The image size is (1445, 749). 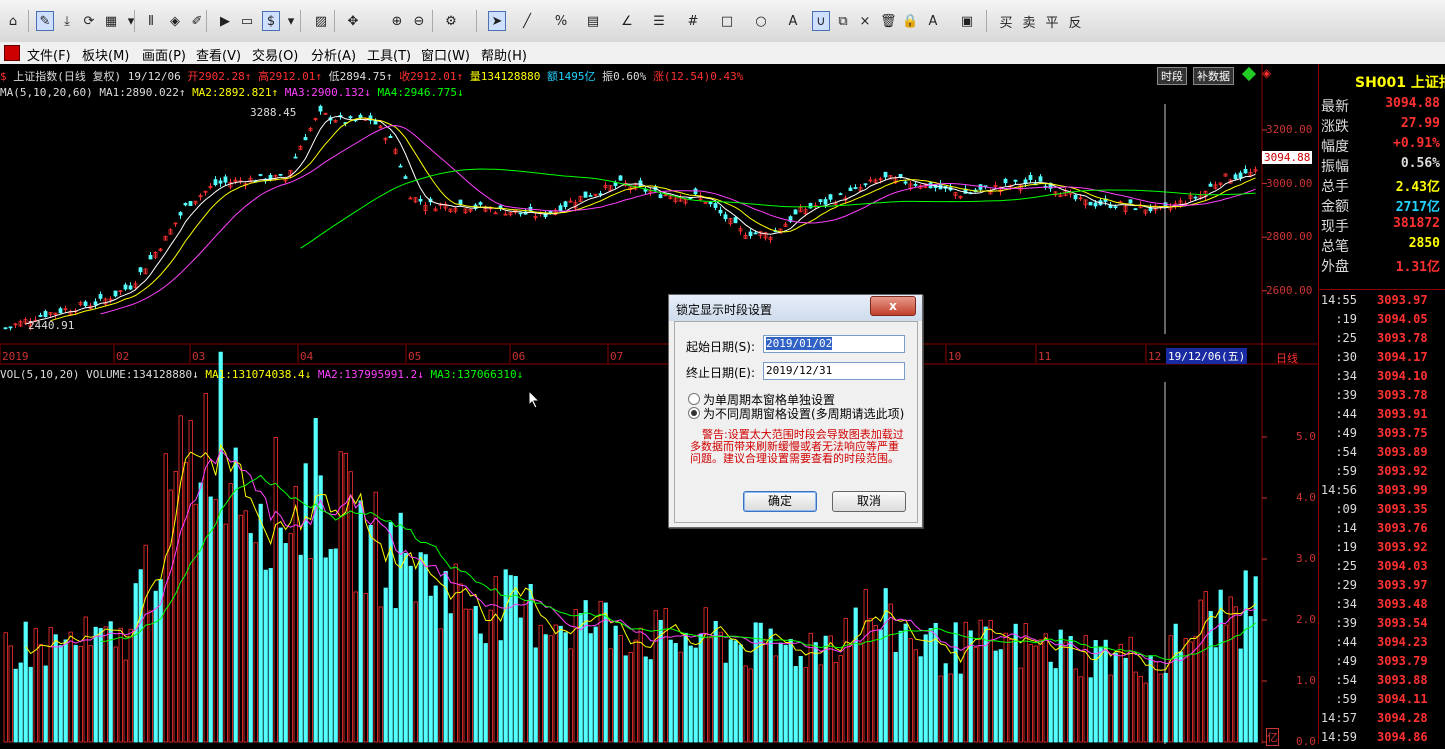 I want to click on home-icon: ⌂, so click(x=13, y=21).